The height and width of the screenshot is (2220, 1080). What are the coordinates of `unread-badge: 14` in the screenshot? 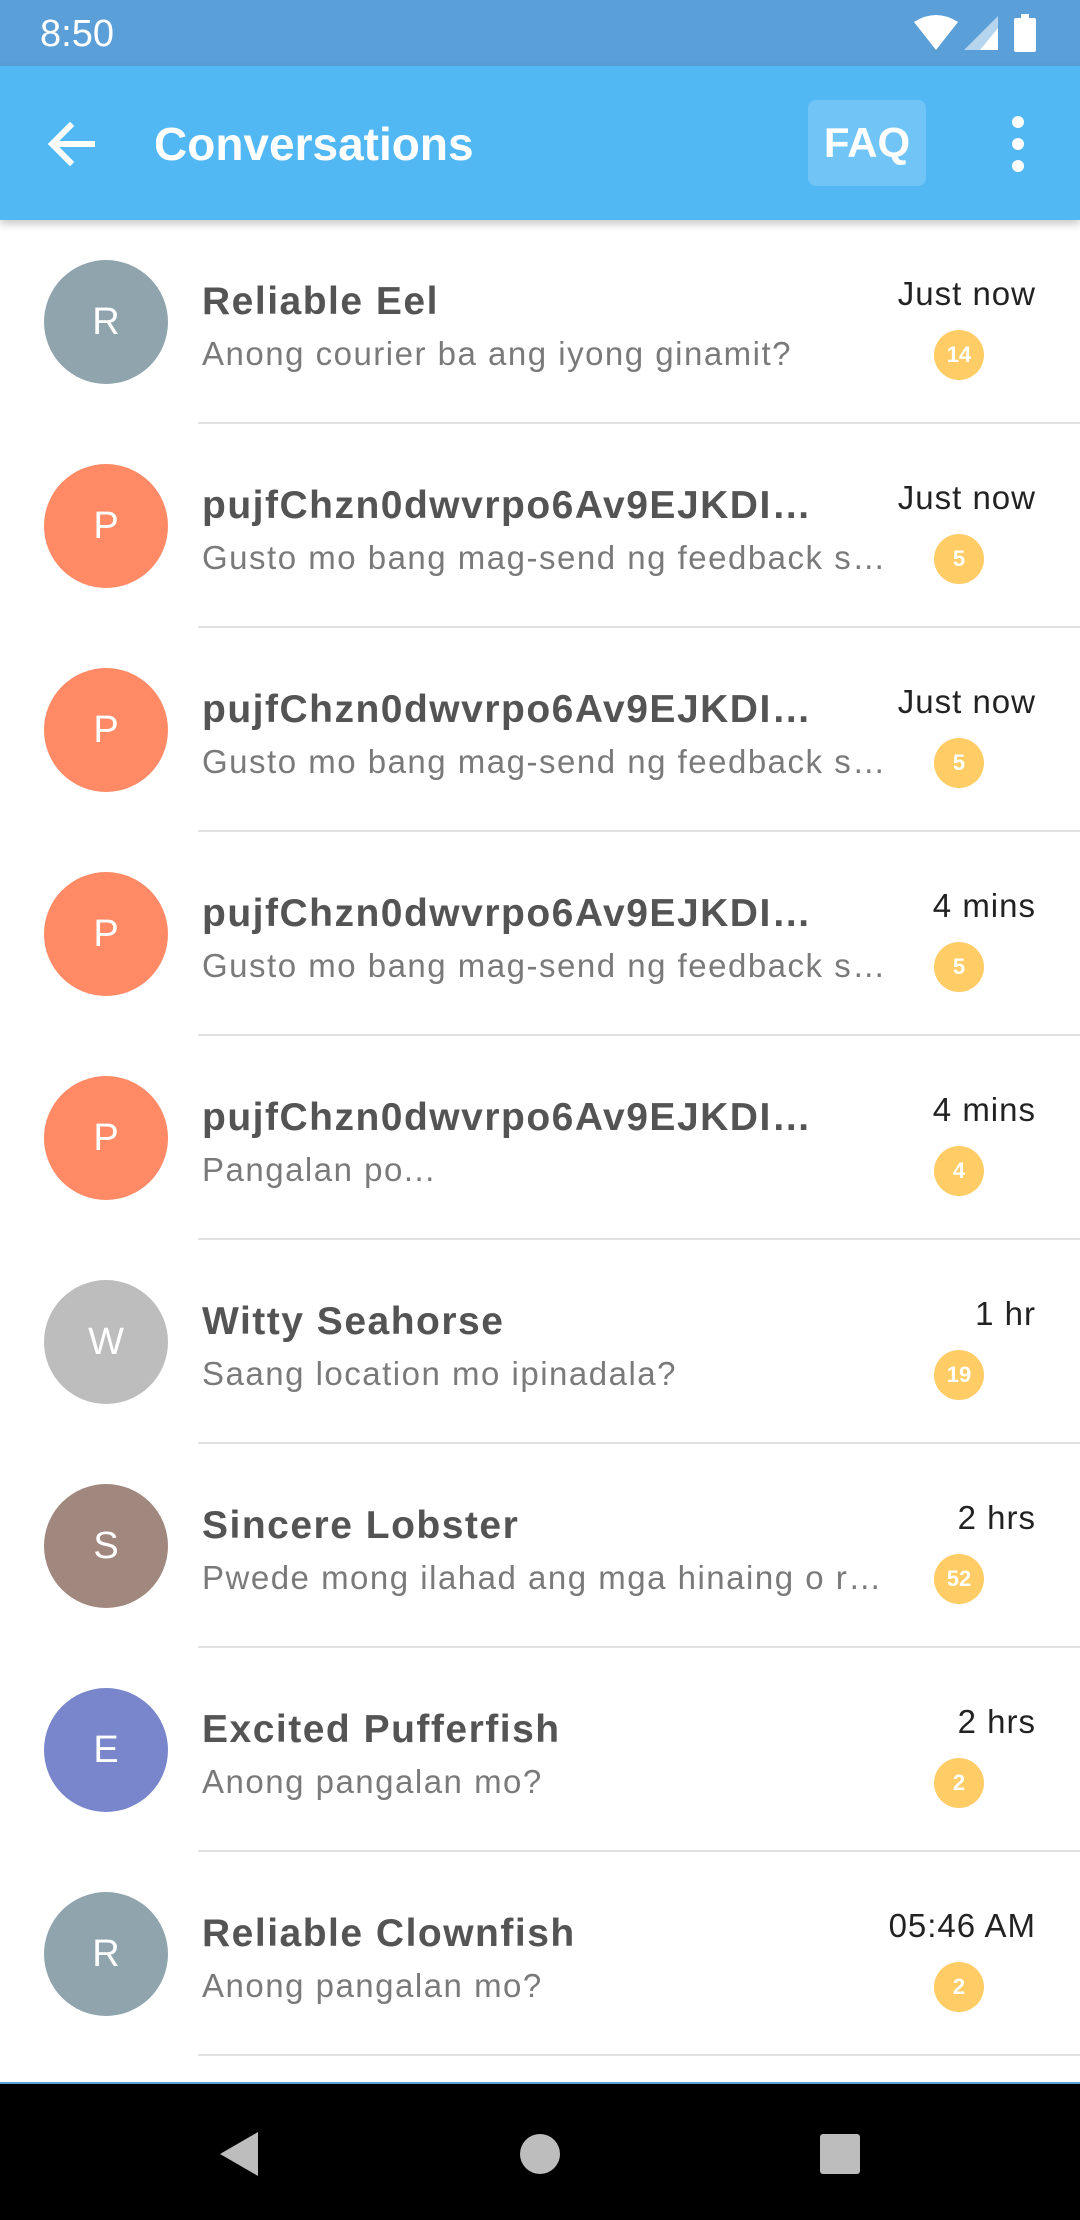 It's located at (959, 355).